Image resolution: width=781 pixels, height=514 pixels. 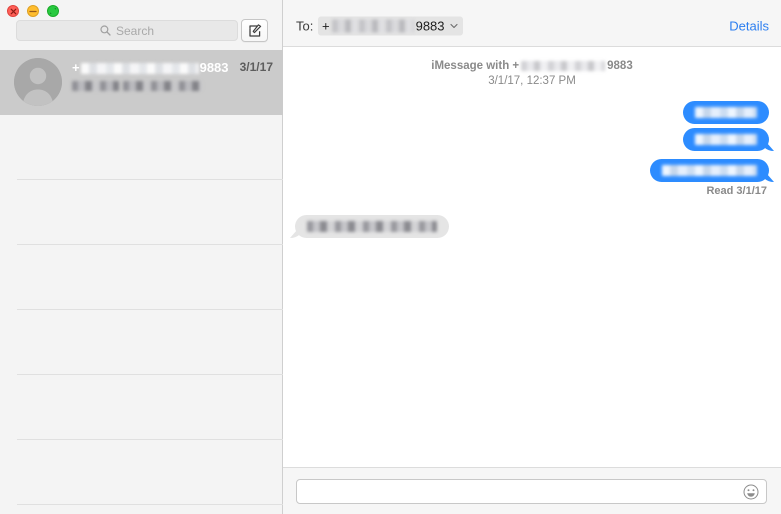 What do you see at coordinates (139, 69) in the screenshot?
I see `redacted-phone-digits` at bounding box center [139, 69].